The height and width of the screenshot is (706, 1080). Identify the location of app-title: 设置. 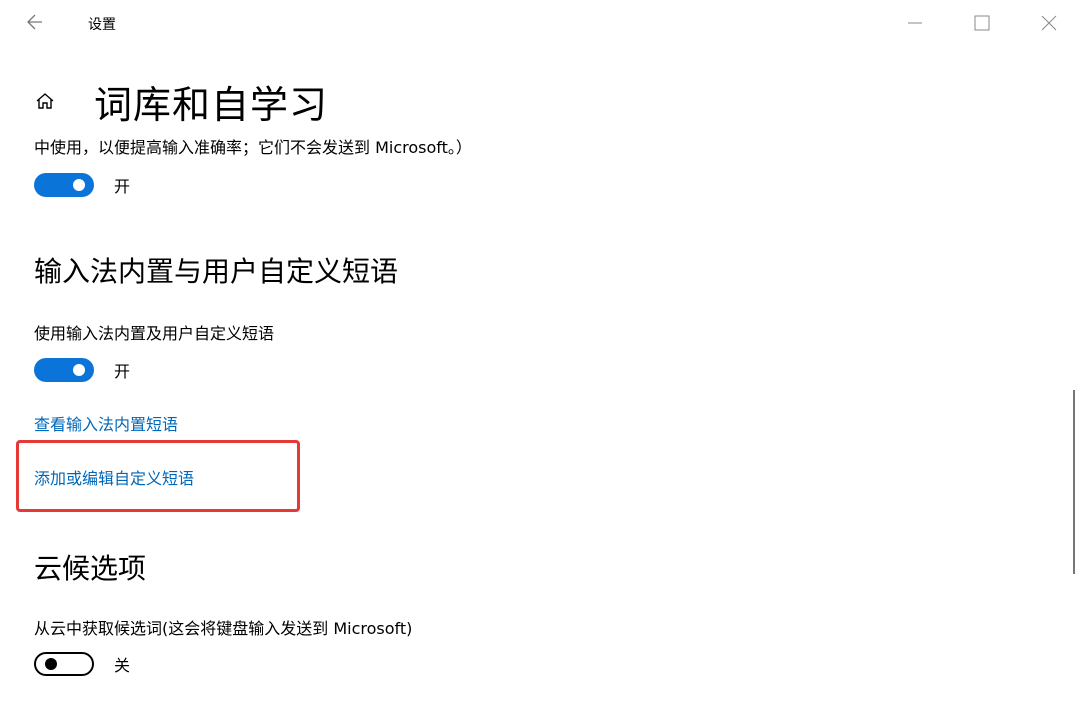
(102, 25).